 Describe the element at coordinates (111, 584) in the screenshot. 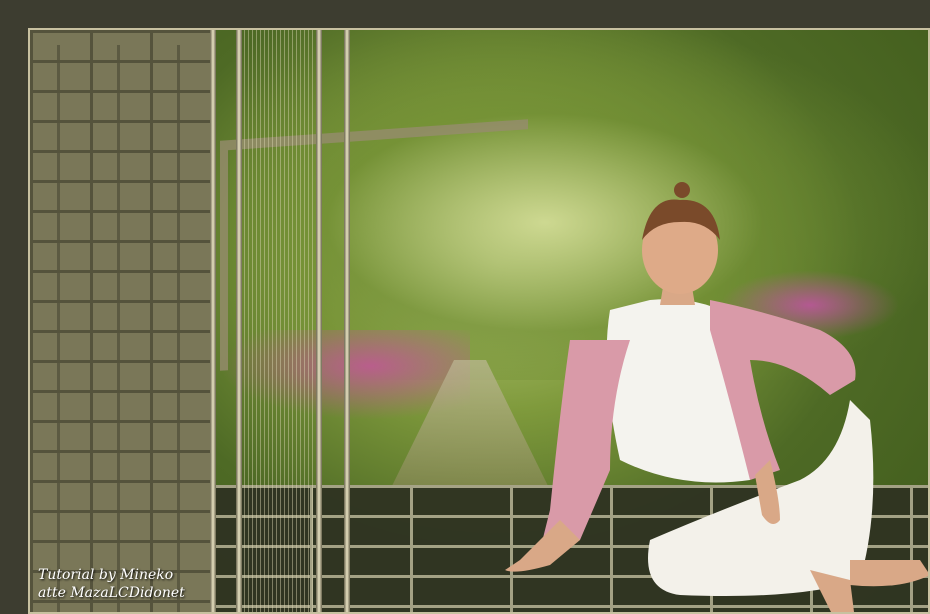

I see `credit-text: Tutorial by Mineko atte MazaLCDidonet` at that location.